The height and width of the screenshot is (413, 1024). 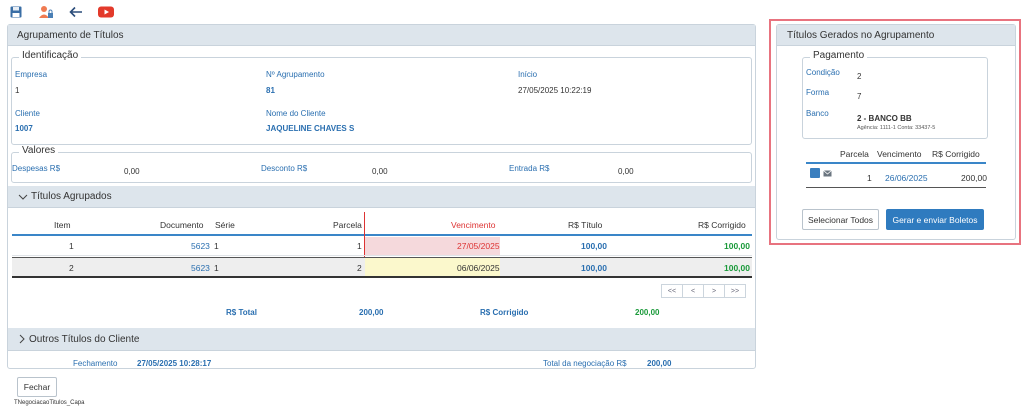 What do you see at coordinates (896, 128) in the screenshot?
I see `banco-detail: Agência: 1111-1 Conta: 33437-5` at bounding box center [896, 128].